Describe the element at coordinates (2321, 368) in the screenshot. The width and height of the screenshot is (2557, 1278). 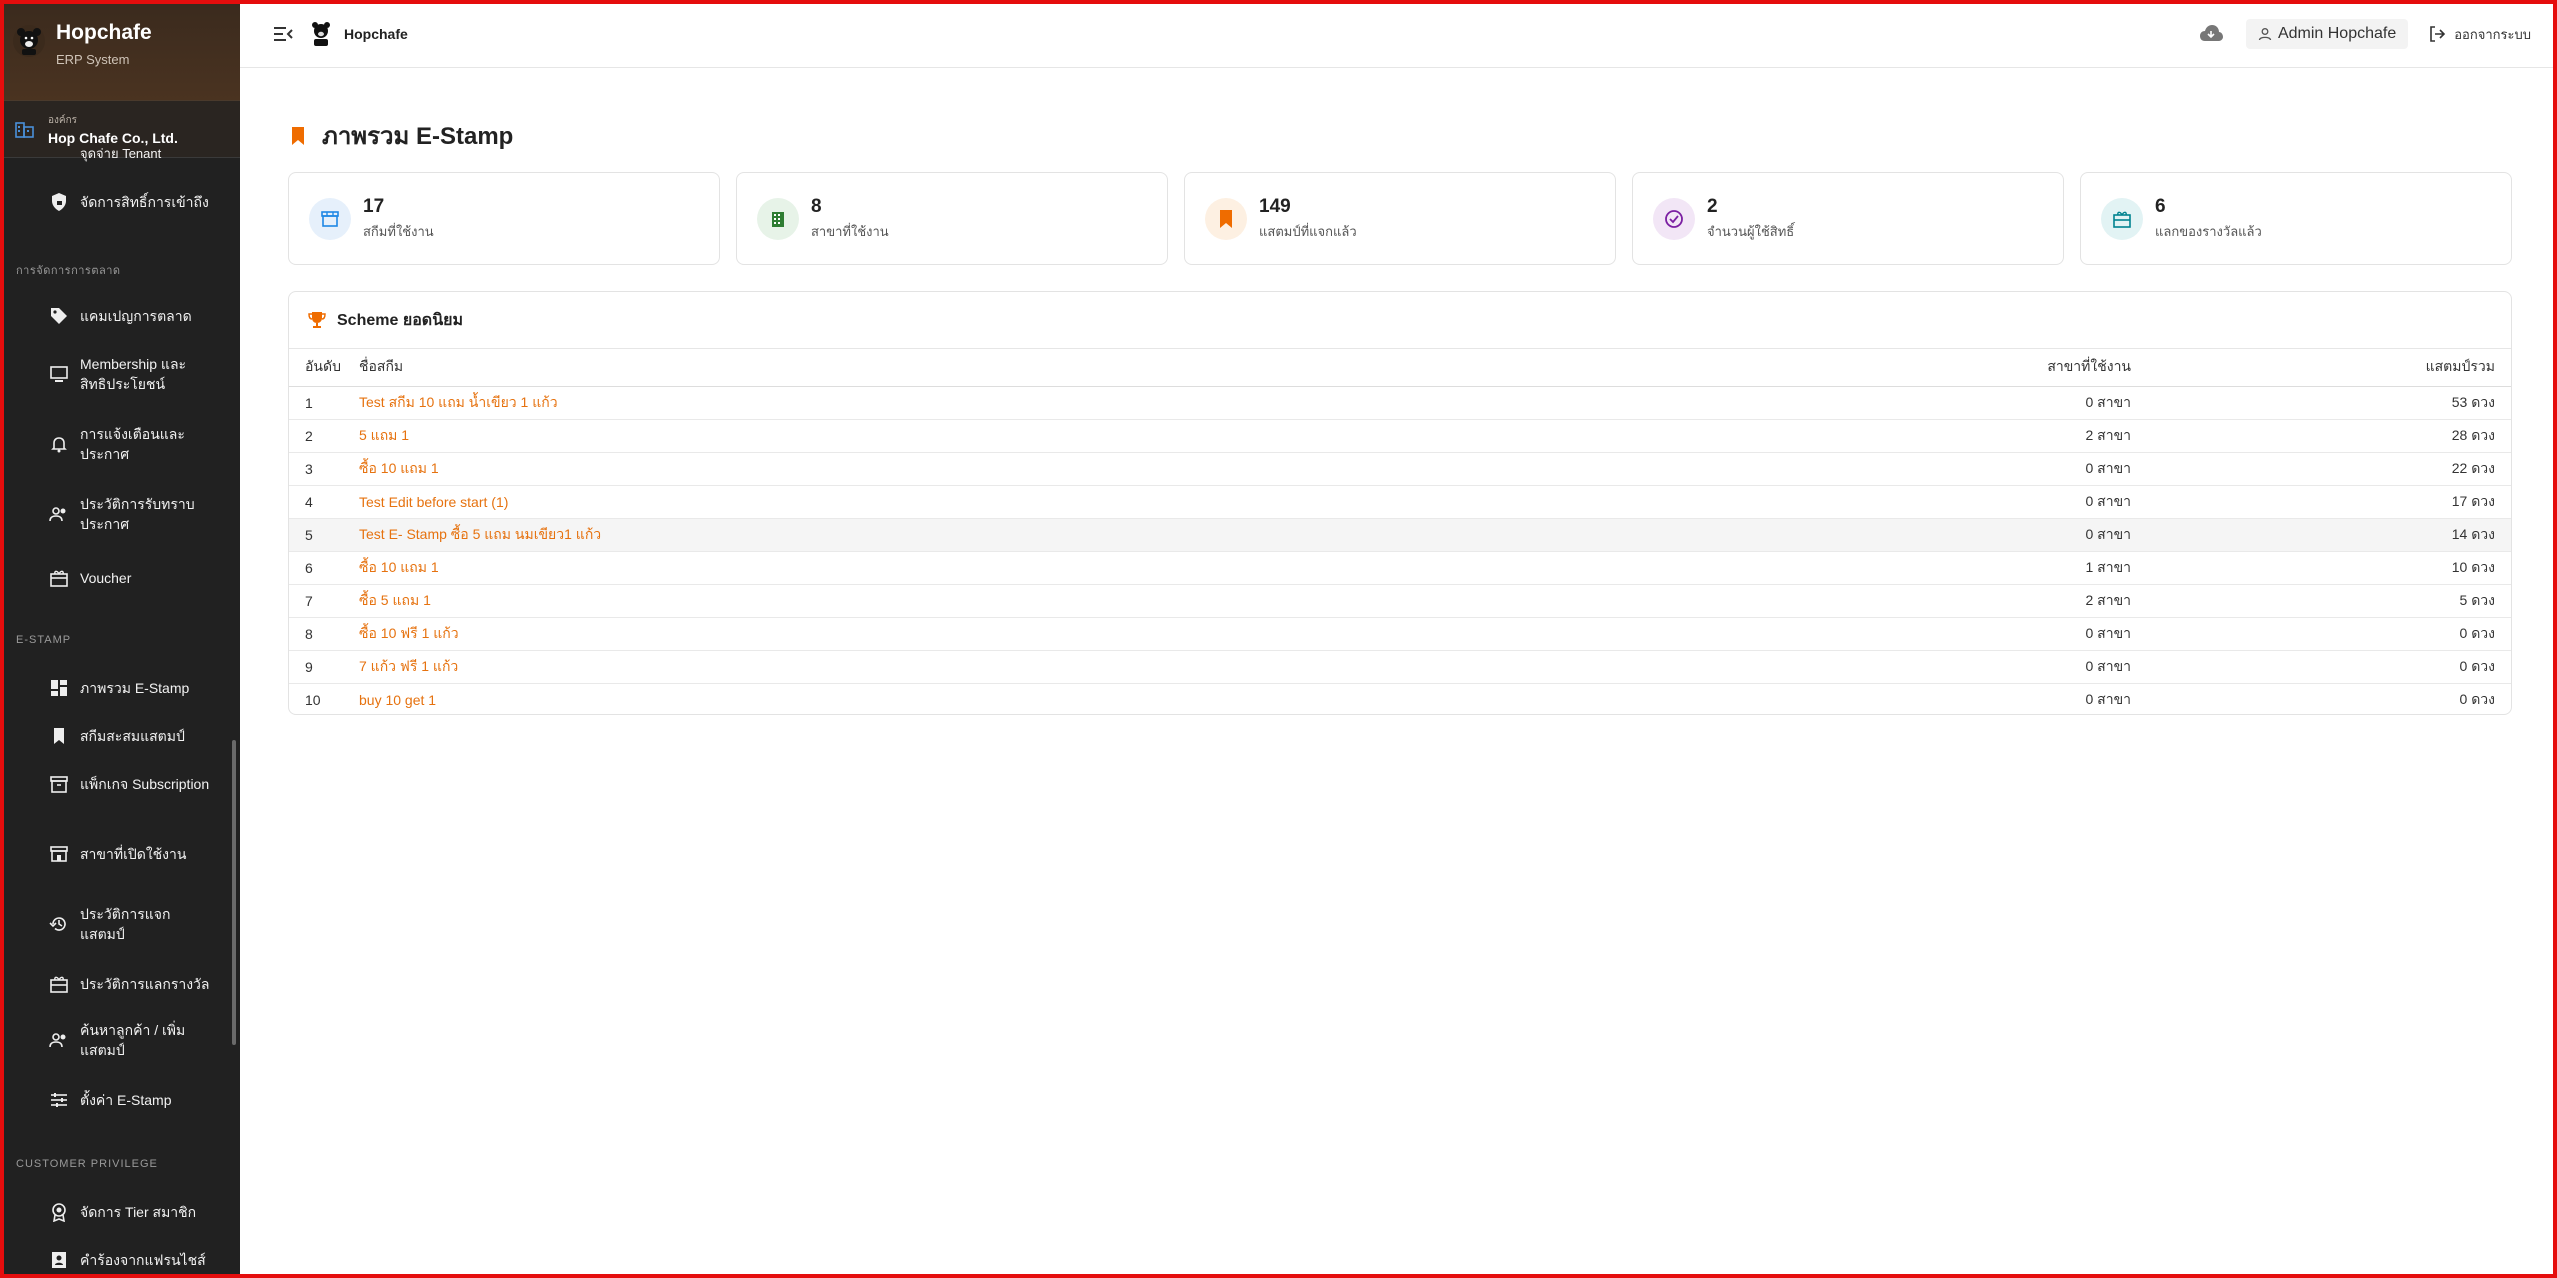
I see `col-total-header: แสตมป์รวม` at that location.